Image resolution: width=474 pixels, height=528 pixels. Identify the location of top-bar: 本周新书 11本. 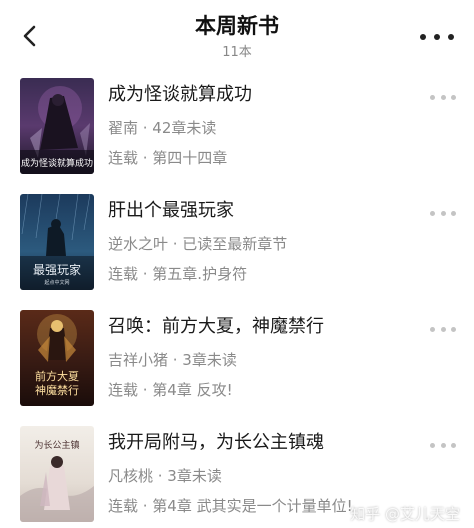
(237, 33).